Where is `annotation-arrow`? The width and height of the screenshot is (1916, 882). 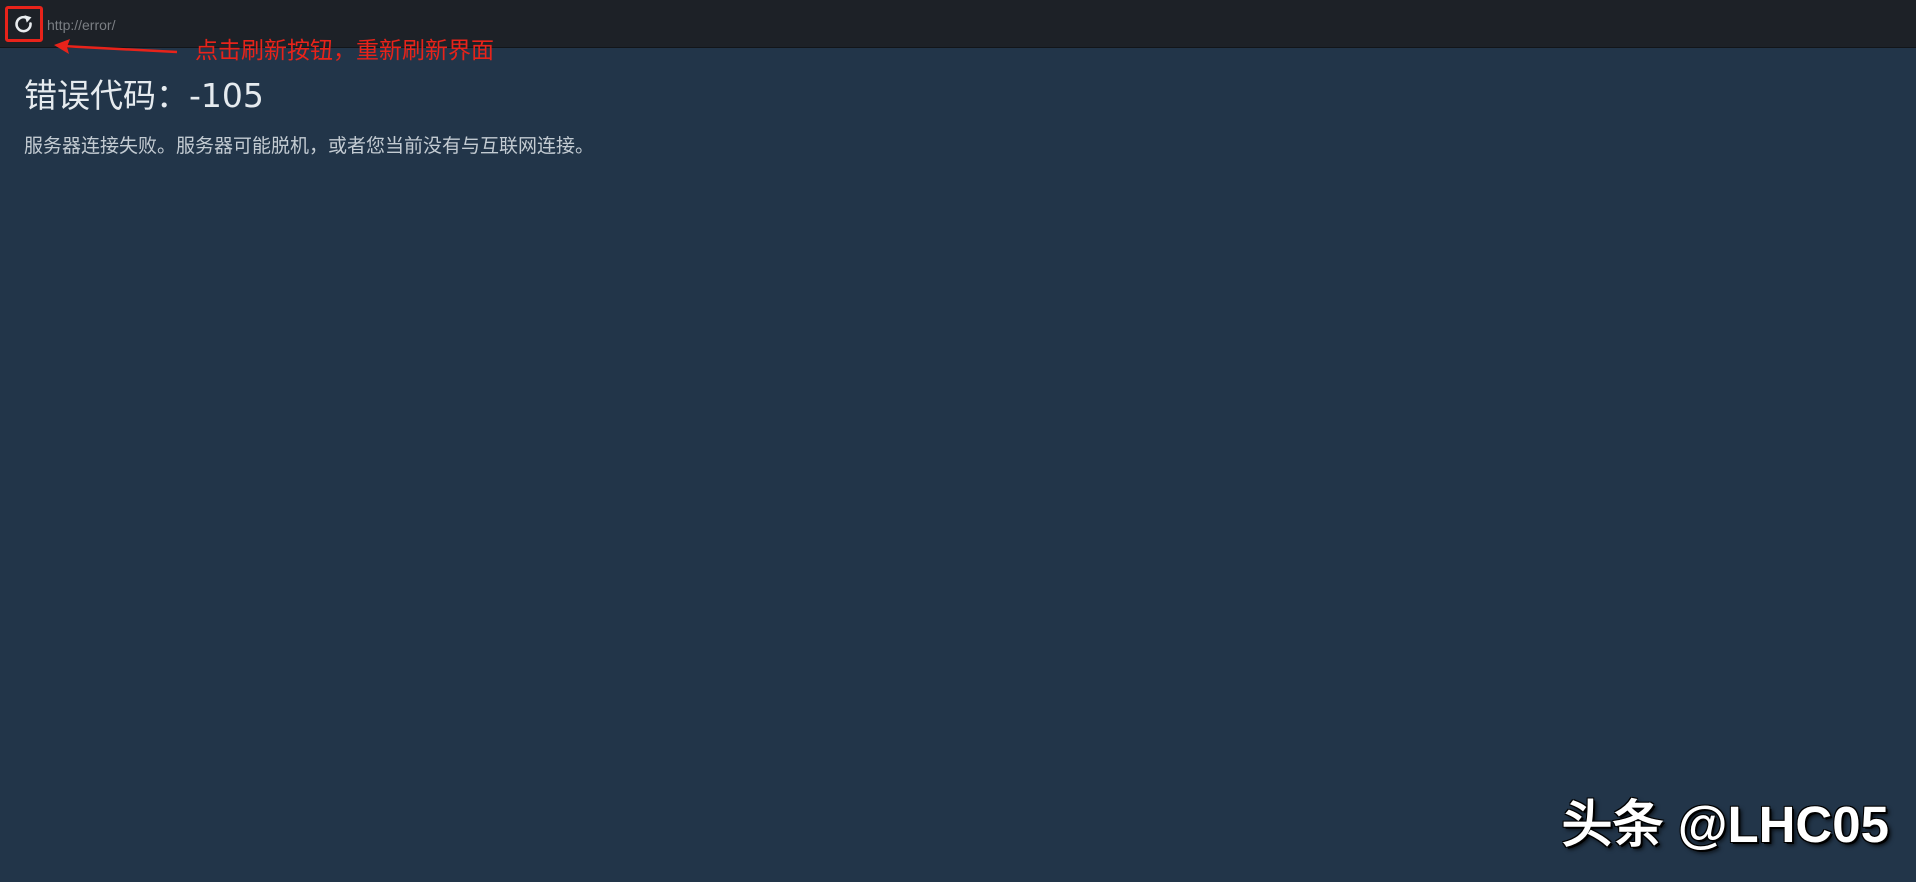 annotation-arrow is located at coordinates (116, 46).